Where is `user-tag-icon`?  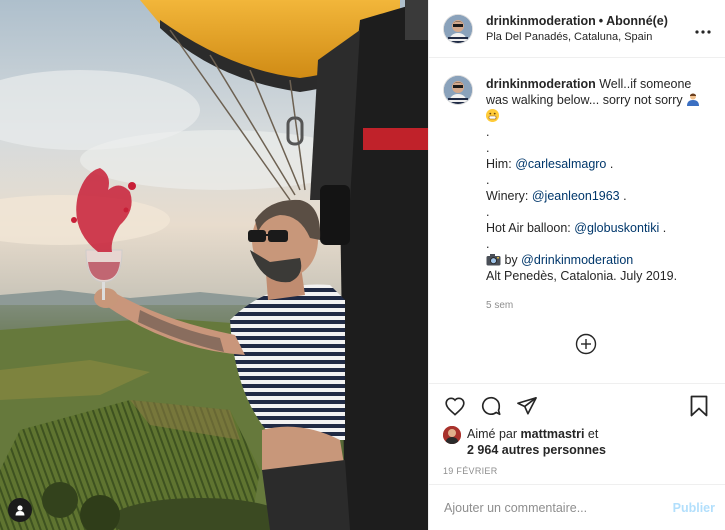
user-tag-icon is located at coordinates (20, 510).